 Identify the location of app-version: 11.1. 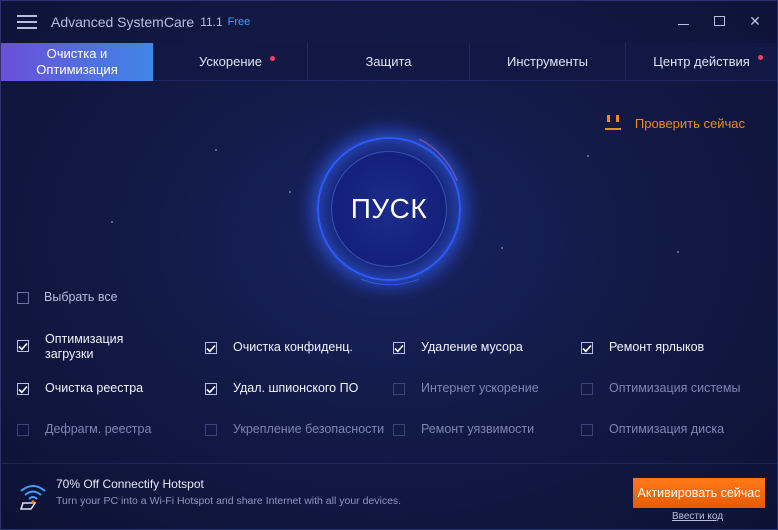
(211, 22).